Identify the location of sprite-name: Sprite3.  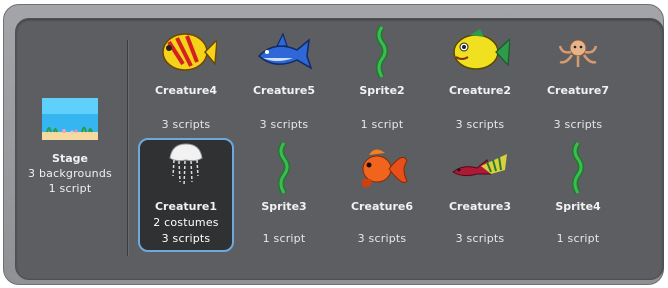
(284, 206).